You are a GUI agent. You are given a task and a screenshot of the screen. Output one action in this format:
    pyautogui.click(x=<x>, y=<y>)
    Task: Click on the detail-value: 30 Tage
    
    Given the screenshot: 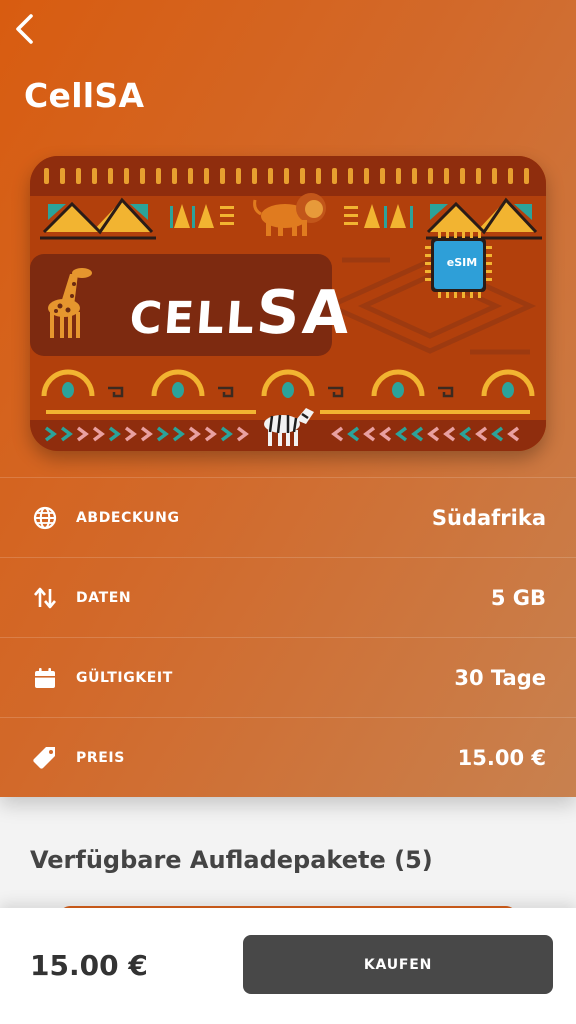 What is the action you would take?
    pyautogui.click(x=500, y=677)
    